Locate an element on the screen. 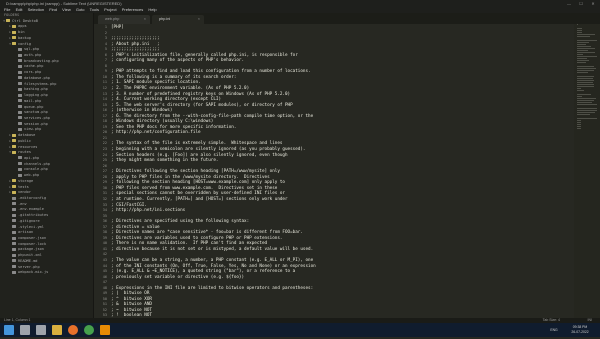 This screenshot has height=339, width=600. sidebar-item-label: mail.php is located at coordinates (33, 100).